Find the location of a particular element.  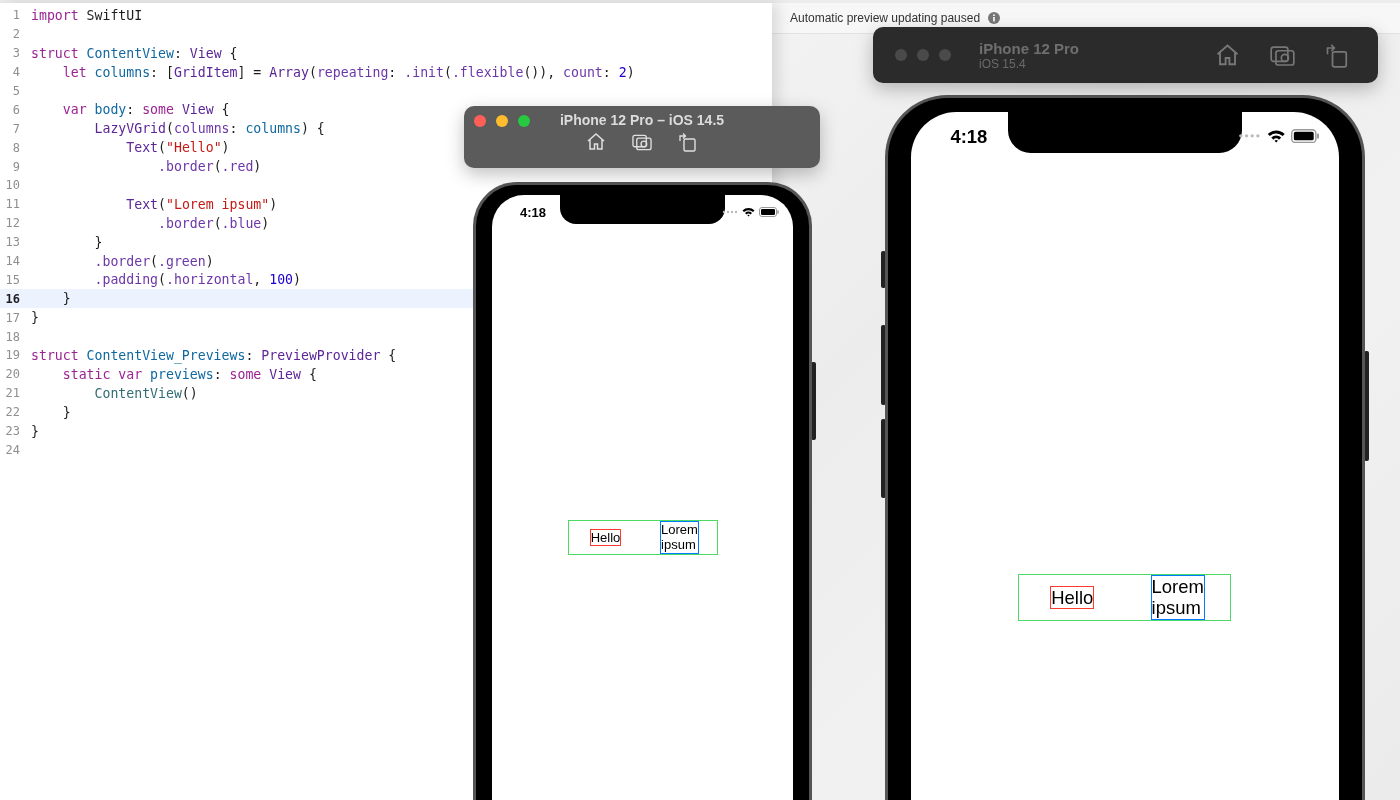

code-line: .padding(.horizontal, 100) is located at coordinates (197, 280).